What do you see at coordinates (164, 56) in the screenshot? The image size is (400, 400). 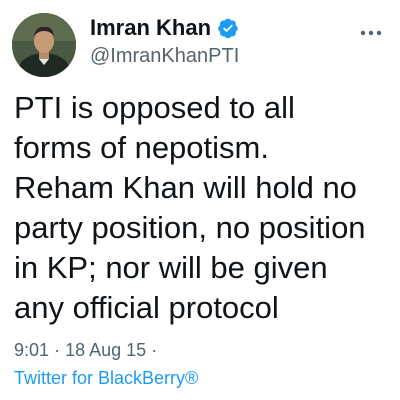 I see `user-handle: @ImranKhanPTI` at bounding box center [164, 56].